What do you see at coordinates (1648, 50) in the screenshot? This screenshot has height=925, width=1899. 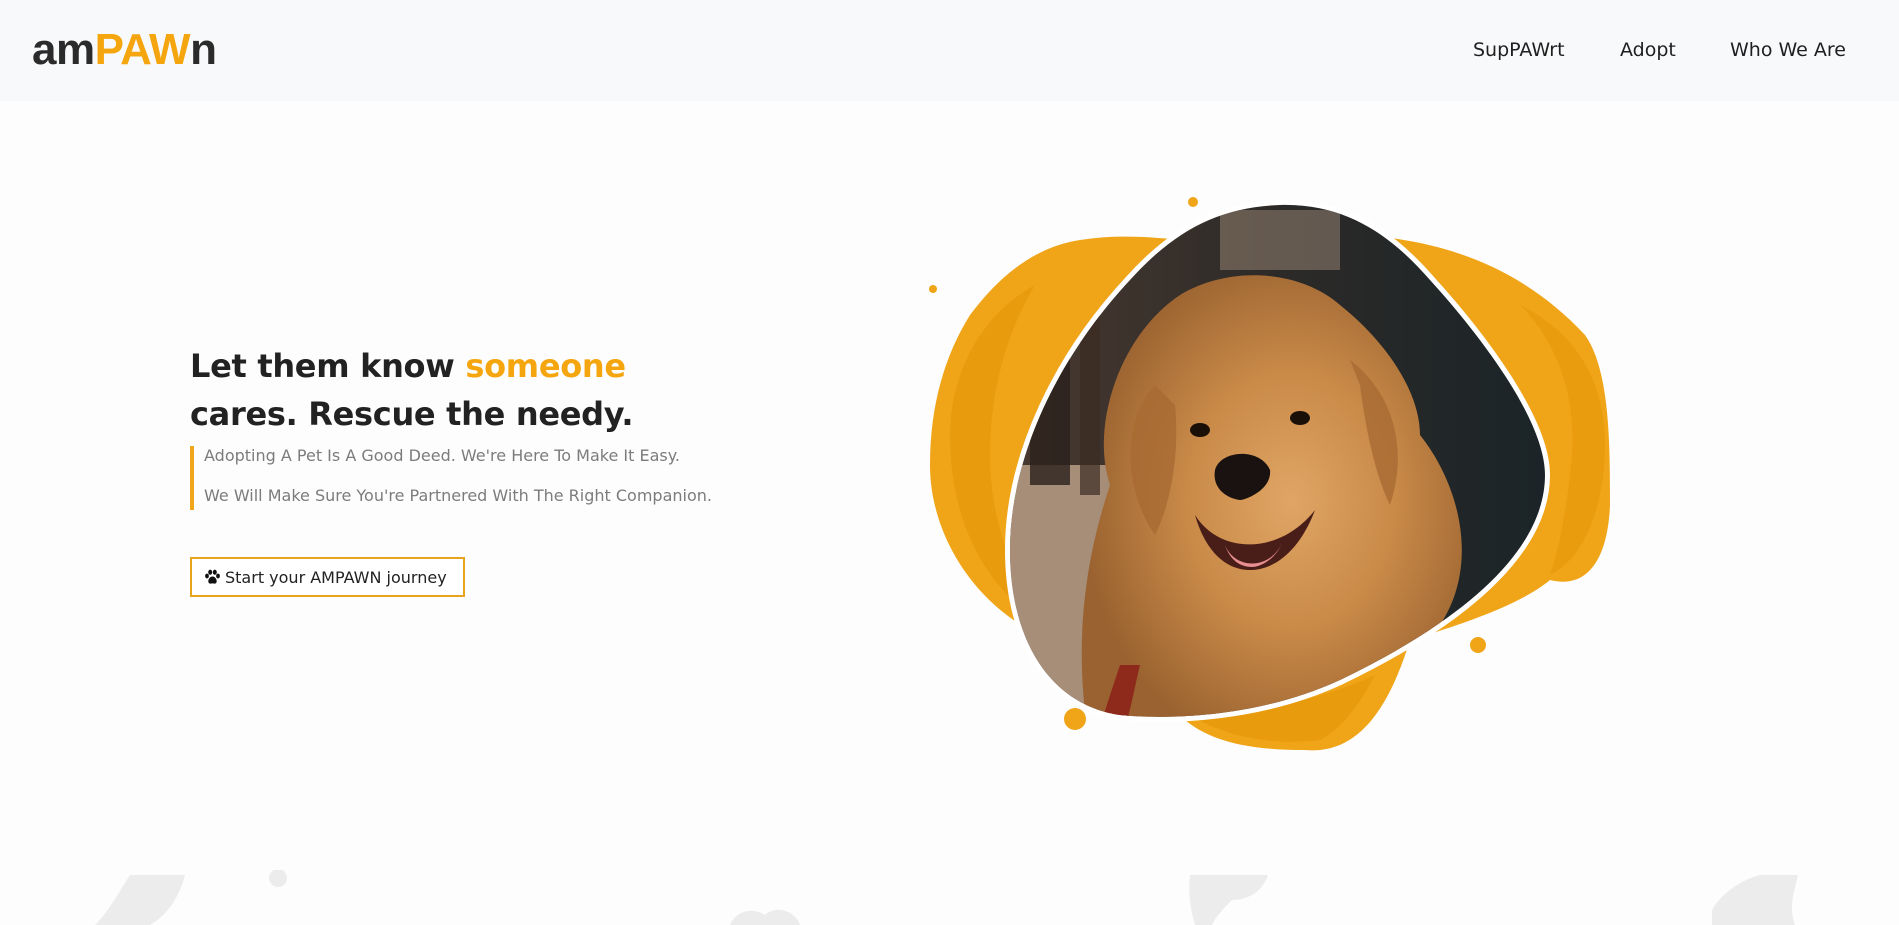 I see `nav-link-adopt: Adopt` at bounding box center [1648, 50].